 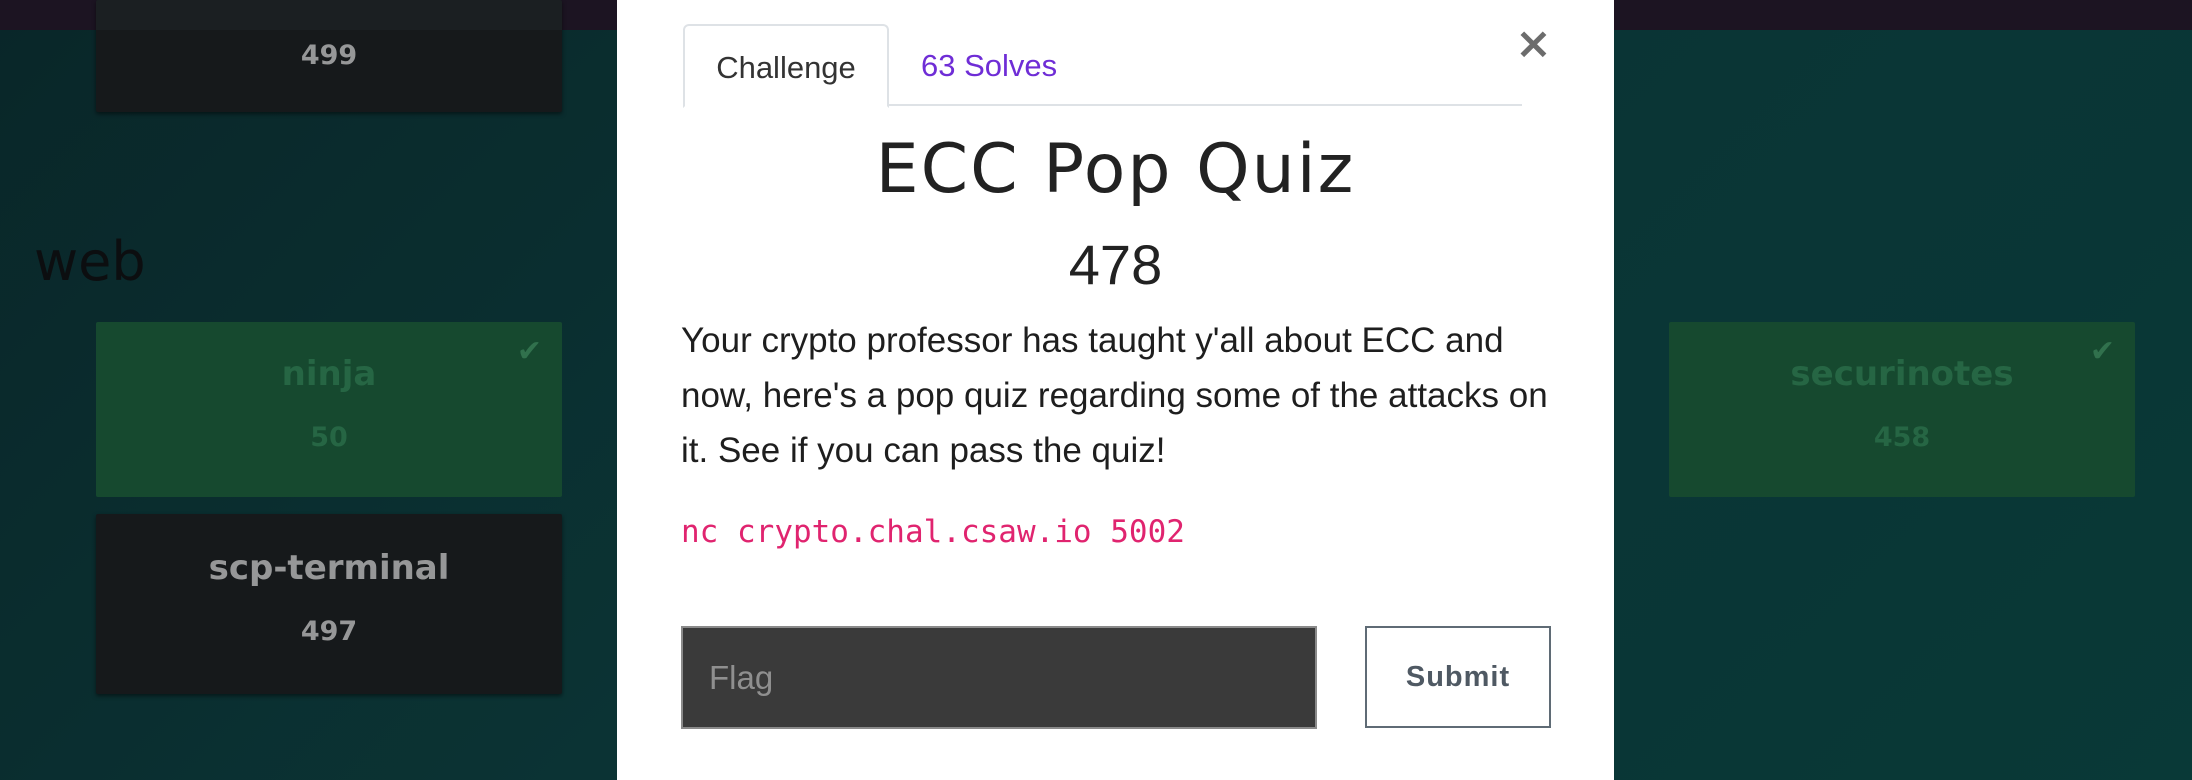 What do you see at coordinates (933, 532) in the screenshot?
I see `connection-command: nc crypto.chal.csaw.io 5002` at bounding box center [933, 532].